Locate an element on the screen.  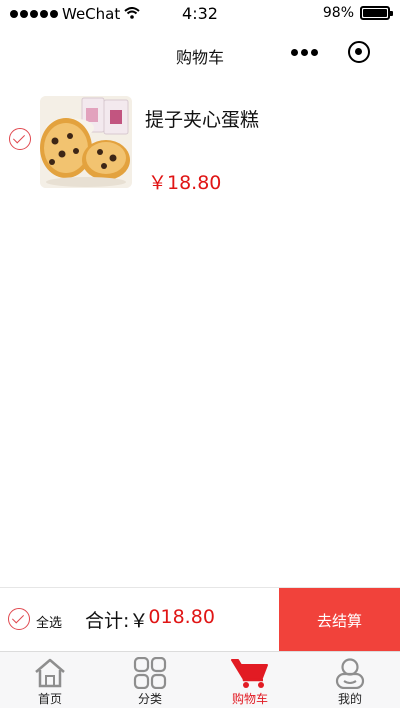
product-name: 提子夹心蛋糕 is located at coordinates (202, 118).